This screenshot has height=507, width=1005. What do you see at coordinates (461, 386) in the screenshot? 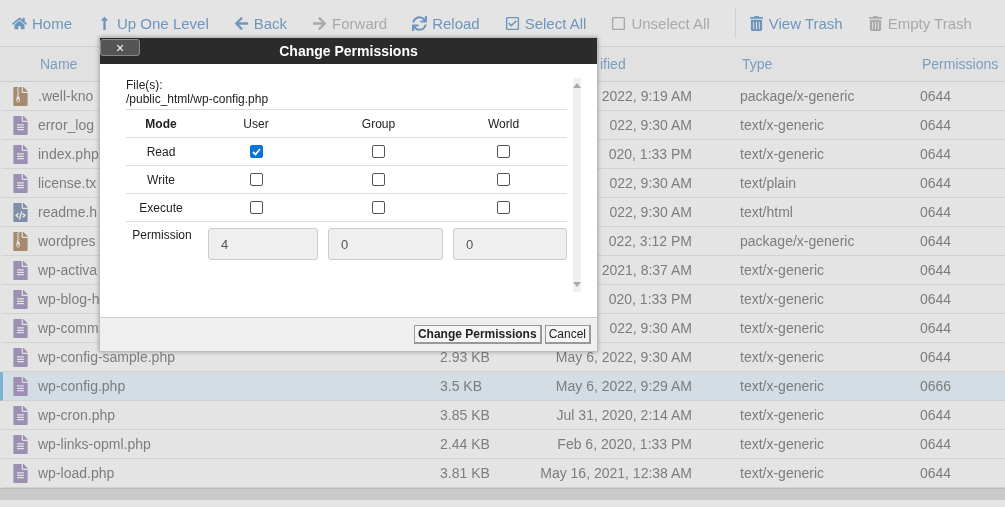
I see `file-size: 3.5 KB` at bounding box center [461, 386].